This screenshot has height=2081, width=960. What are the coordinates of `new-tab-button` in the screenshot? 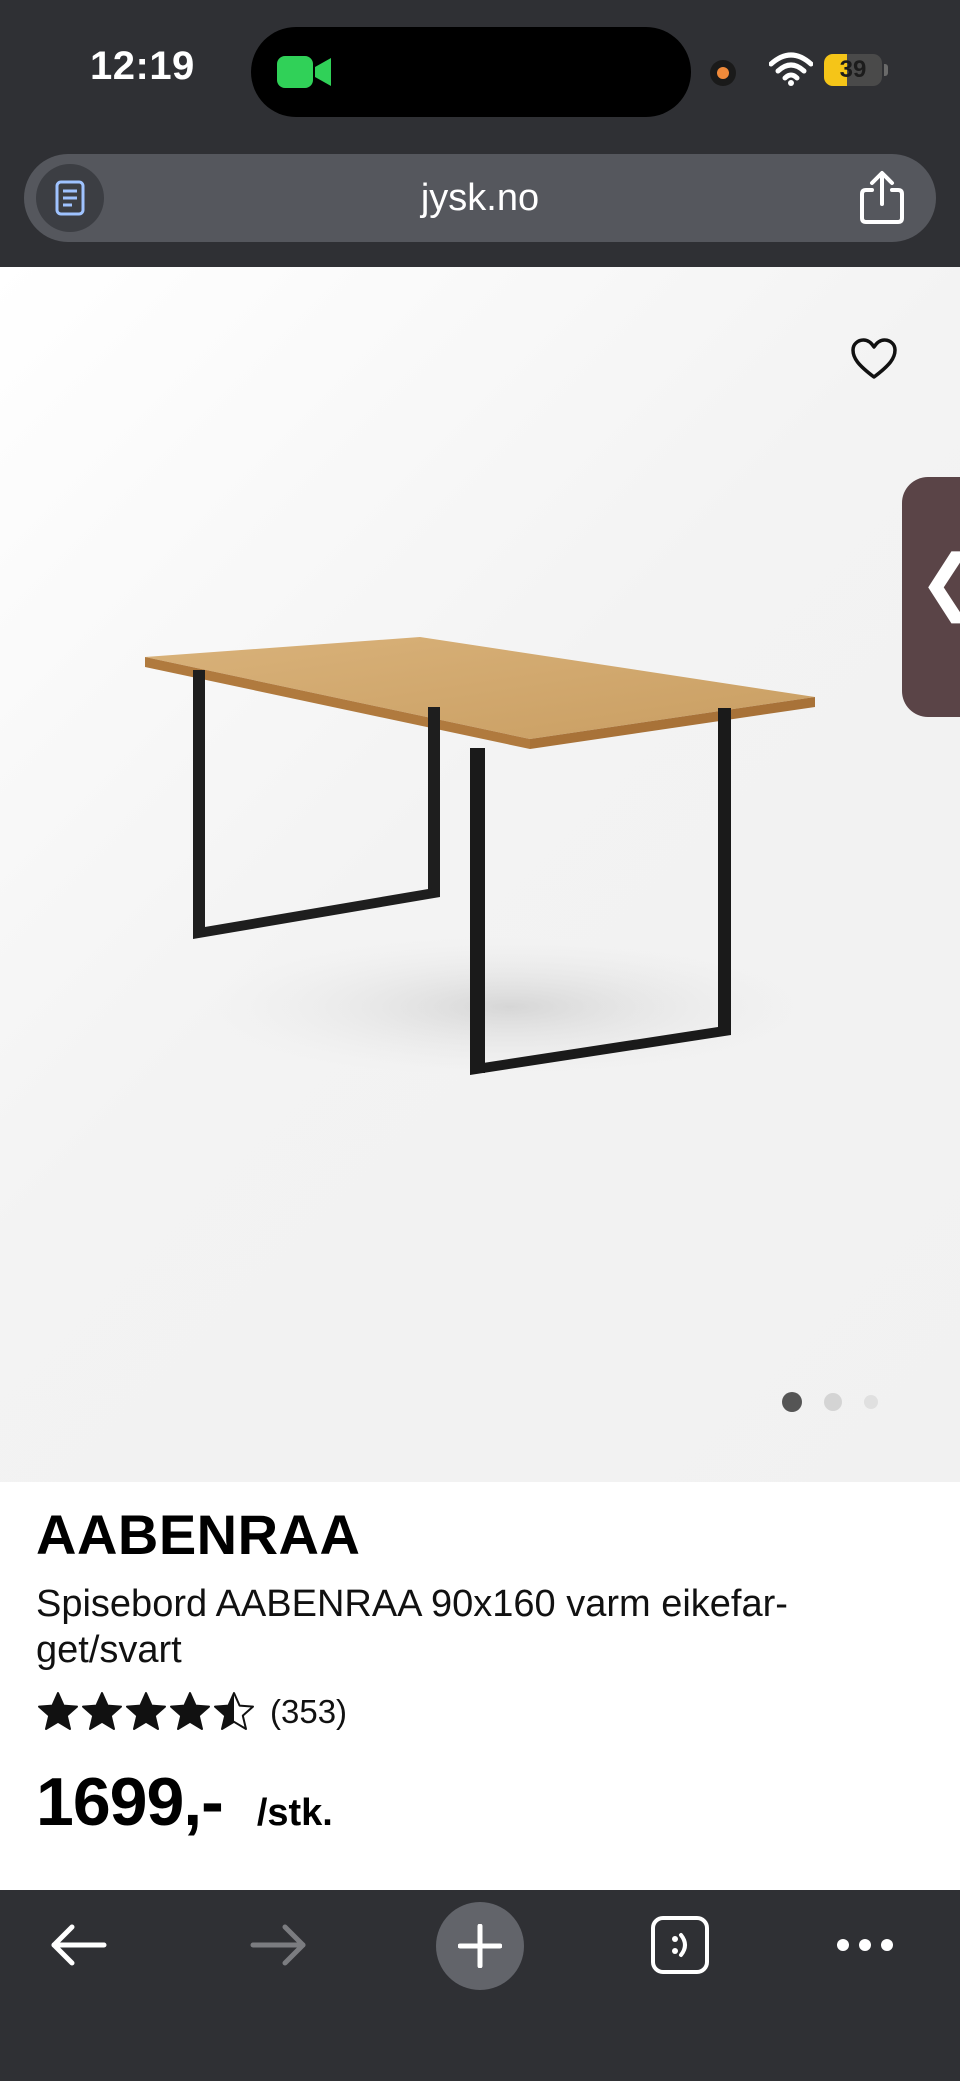 It's located at (480, 1946).